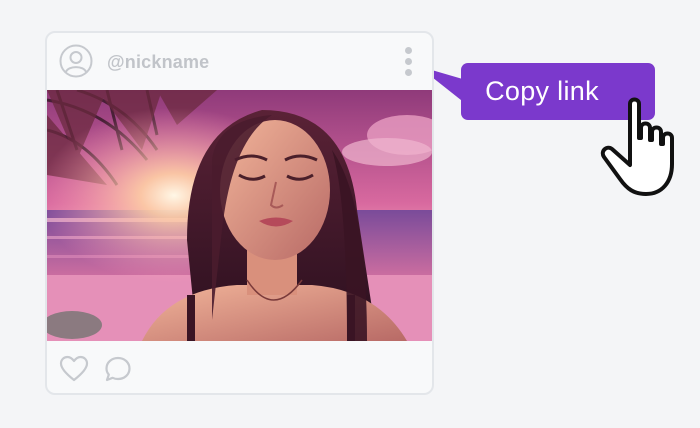  Describe the element at coordinates (76, 61) in the screenshot. I see `user-circle-icon` at that location.